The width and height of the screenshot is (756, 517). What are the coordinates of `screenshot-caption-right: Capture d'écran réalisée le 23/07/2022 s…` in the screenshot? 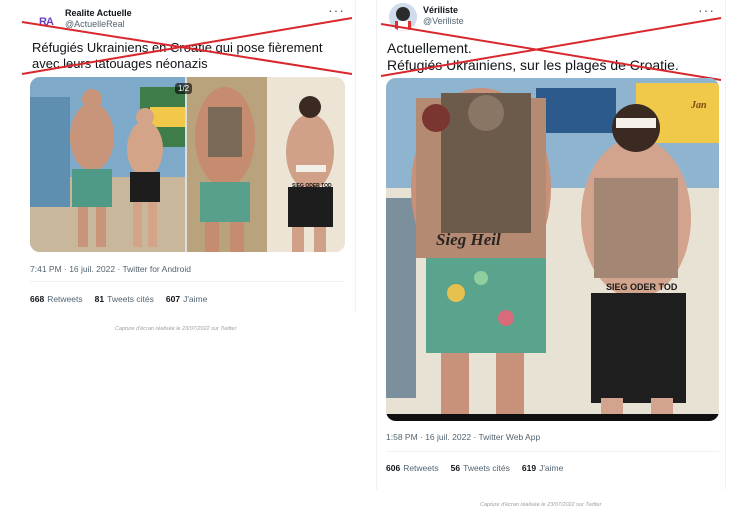 It's located at (541, 505).